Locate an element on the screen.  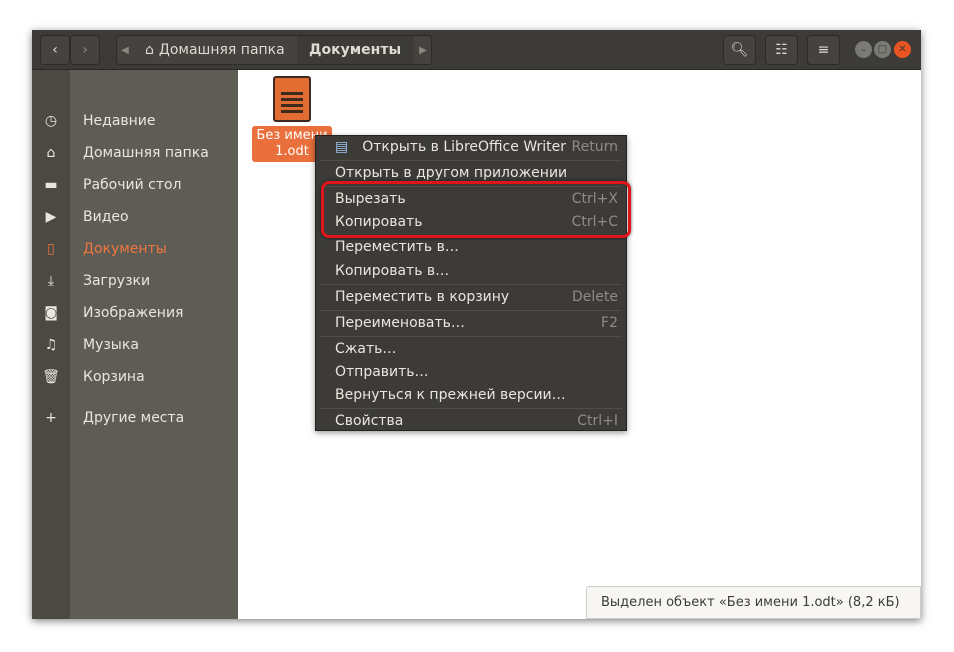
sidebar-item-label: Рабочий стол is located at coordinates (132, 185).